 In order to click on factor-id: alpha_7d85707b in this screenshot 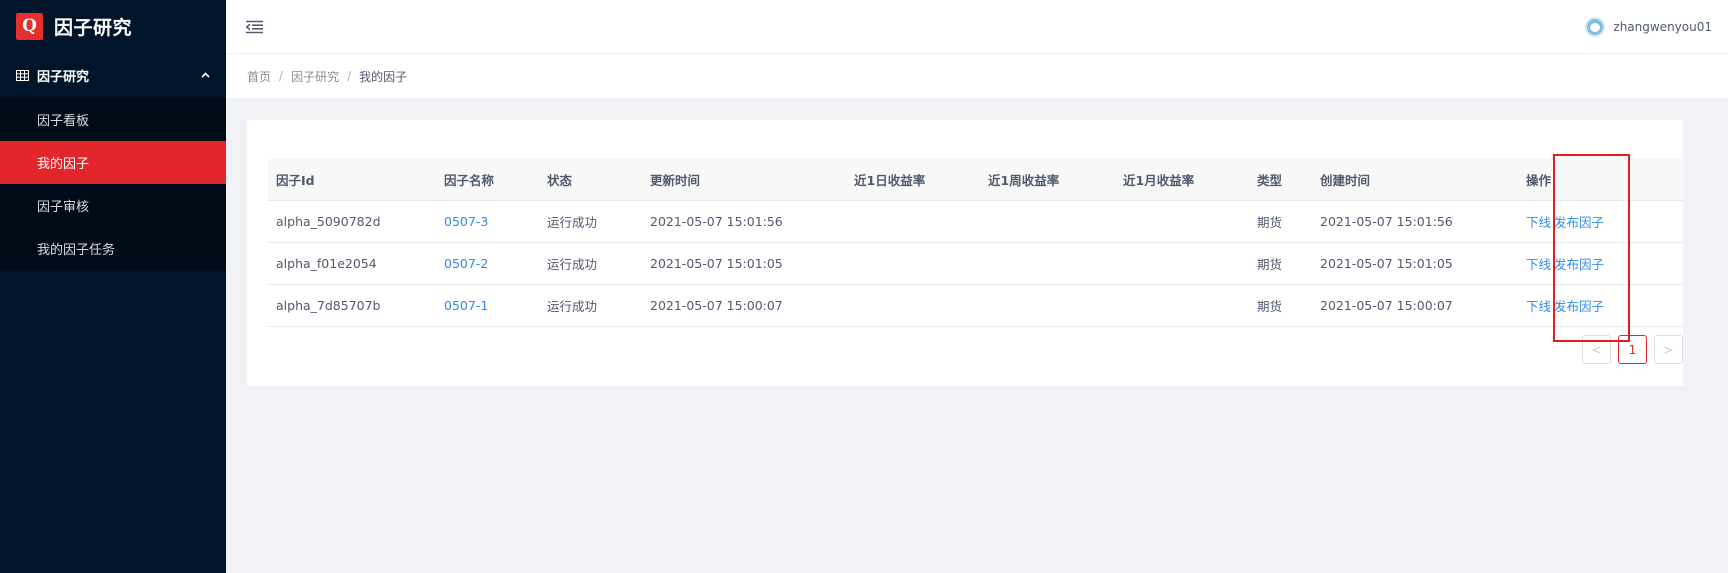, I will do `click(352, 305)`.